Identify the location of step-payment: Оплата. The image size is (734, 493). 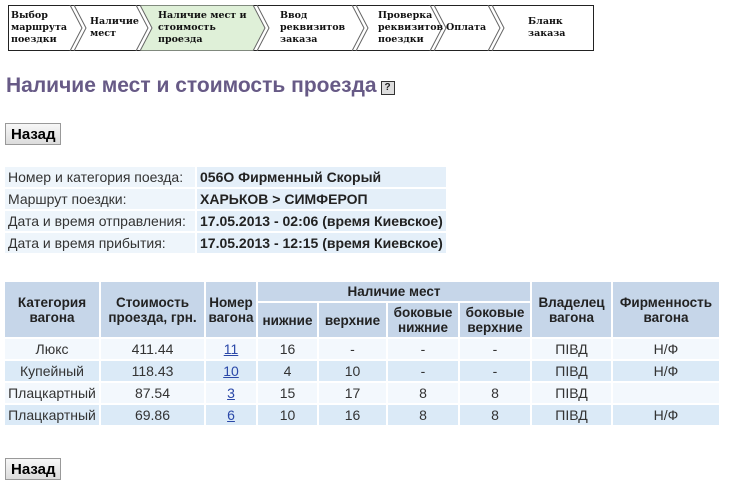
(466, 28).